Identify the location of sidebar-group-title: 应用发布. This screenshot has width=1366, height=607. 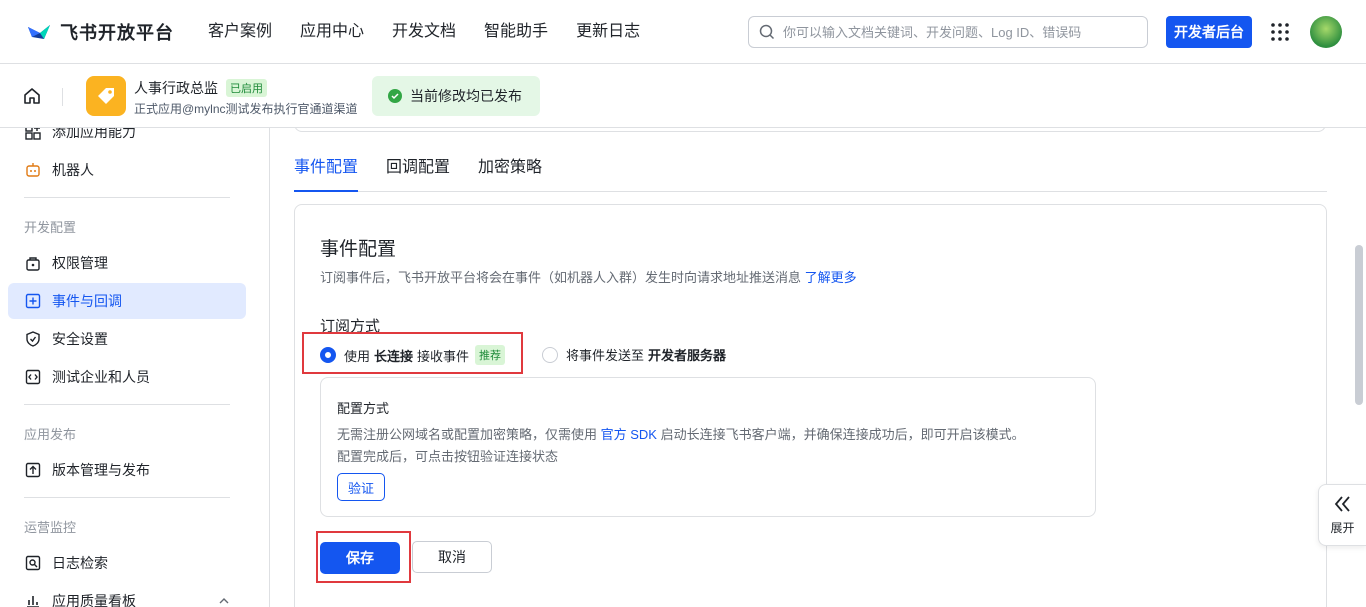
(50, 434).